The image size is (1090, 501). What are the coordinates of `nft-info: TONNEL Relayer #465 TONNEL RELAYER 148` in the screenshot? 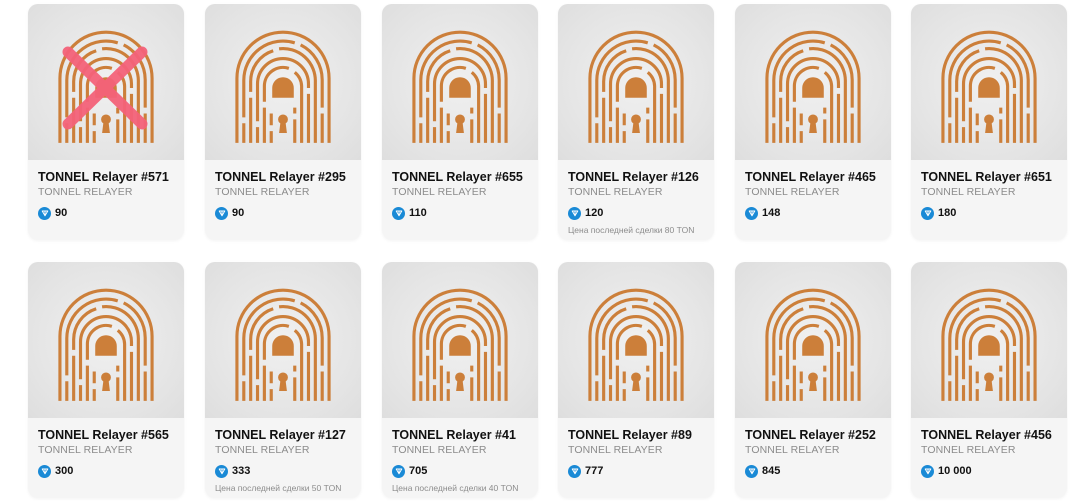 It's located at (813, 200).